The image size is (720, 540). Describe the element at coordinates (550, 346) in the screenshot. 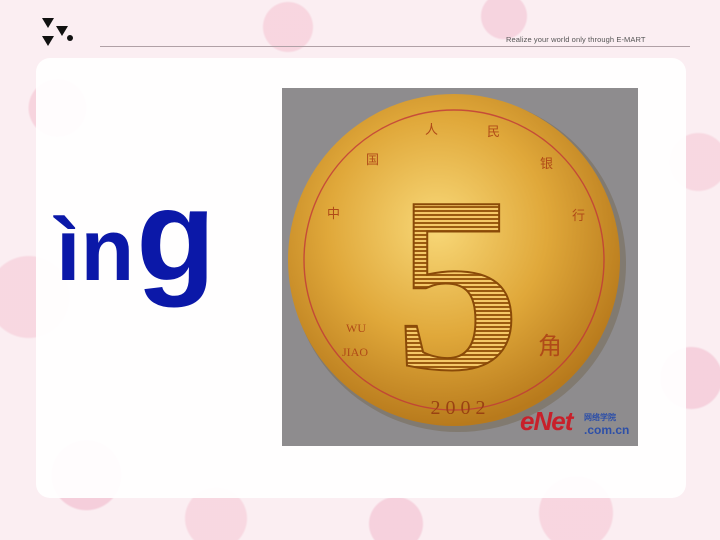

I see `coin-unit-char: 角` at that location.